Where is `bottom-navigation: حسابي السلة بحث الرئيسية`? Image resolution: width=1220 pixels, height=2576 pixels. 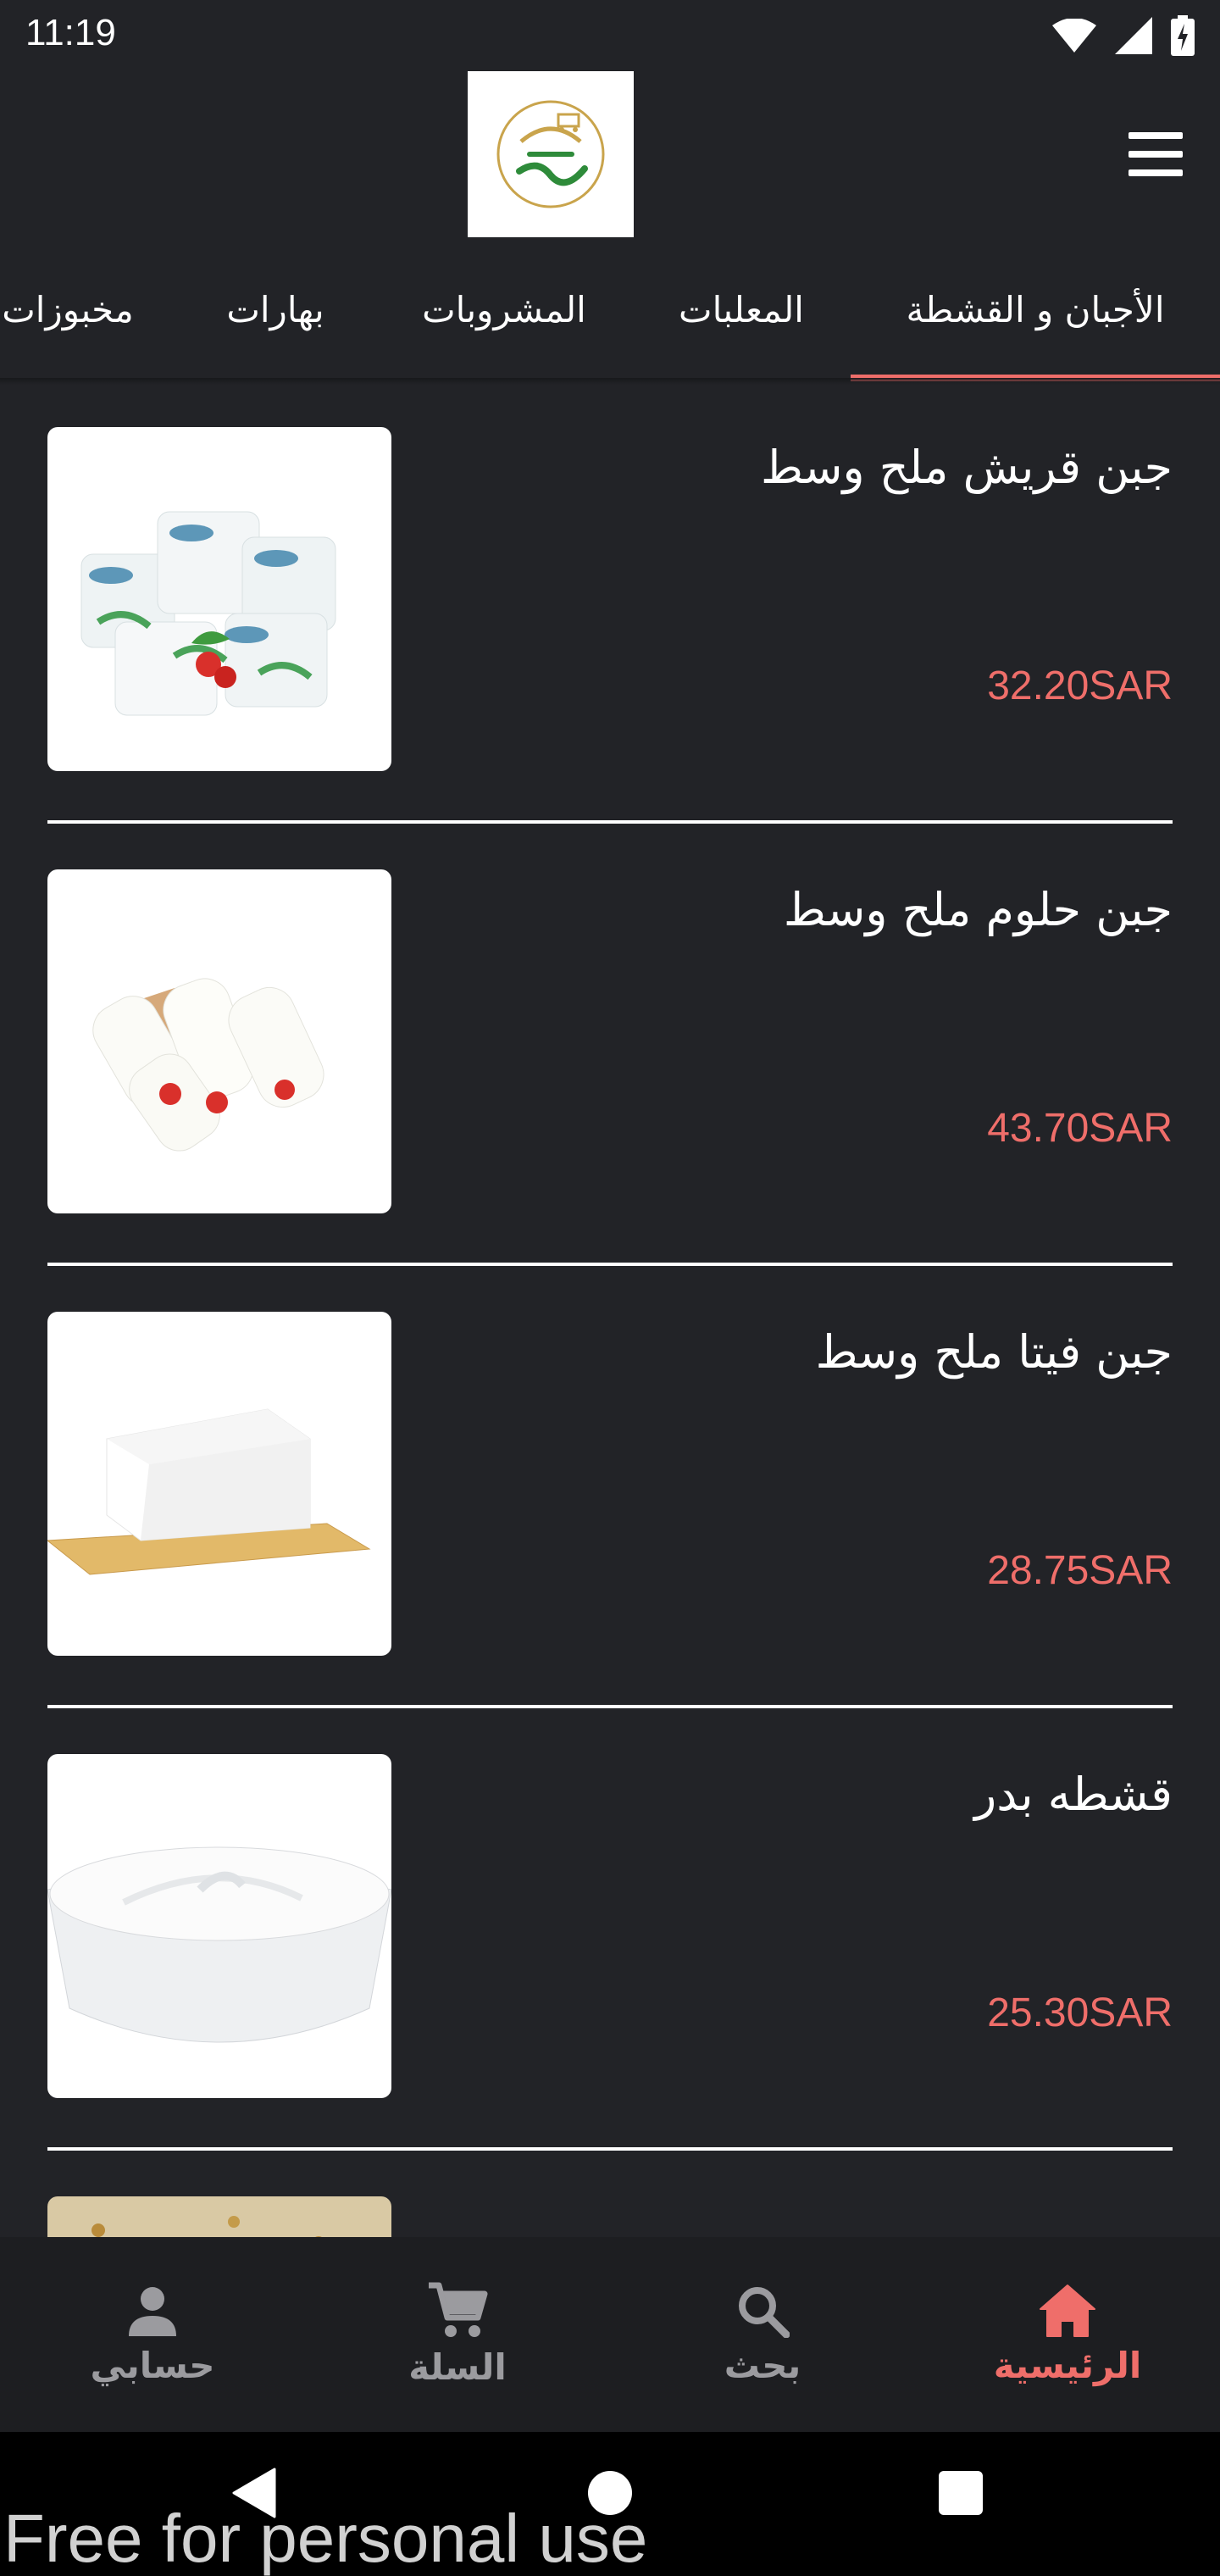 bottom-navigation: حسابي السلة بحث الرئيسية is located at coordinates (610, 2334).